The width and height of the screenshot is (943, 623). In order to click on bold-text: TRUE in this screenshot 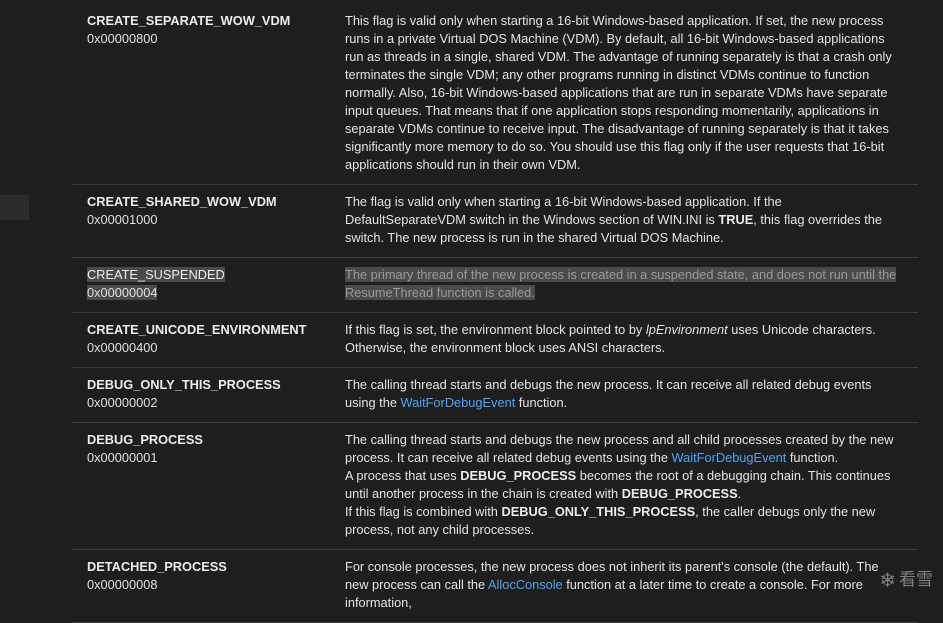, I will do `click(736, 219)`.